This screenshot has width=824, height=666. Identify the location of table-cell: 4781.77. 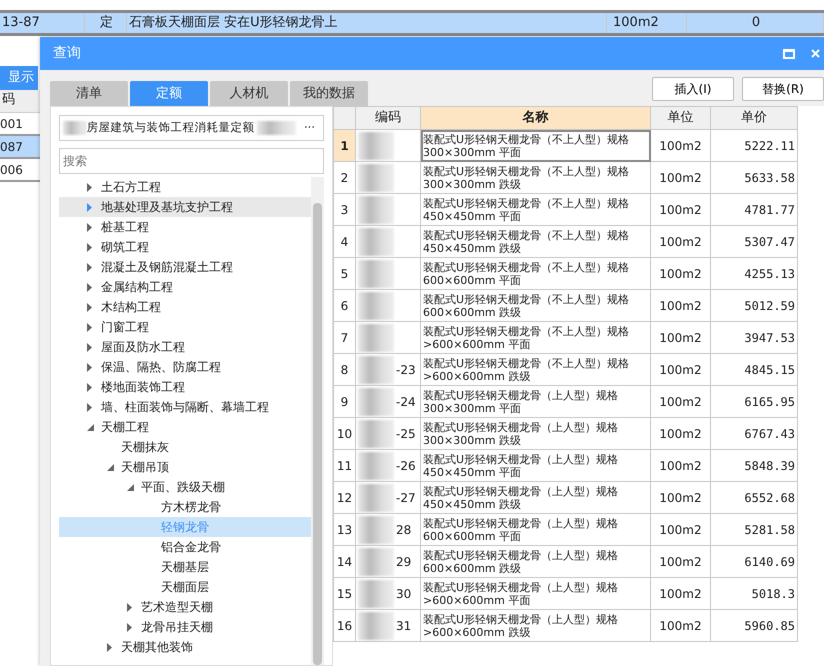
(754, 210).